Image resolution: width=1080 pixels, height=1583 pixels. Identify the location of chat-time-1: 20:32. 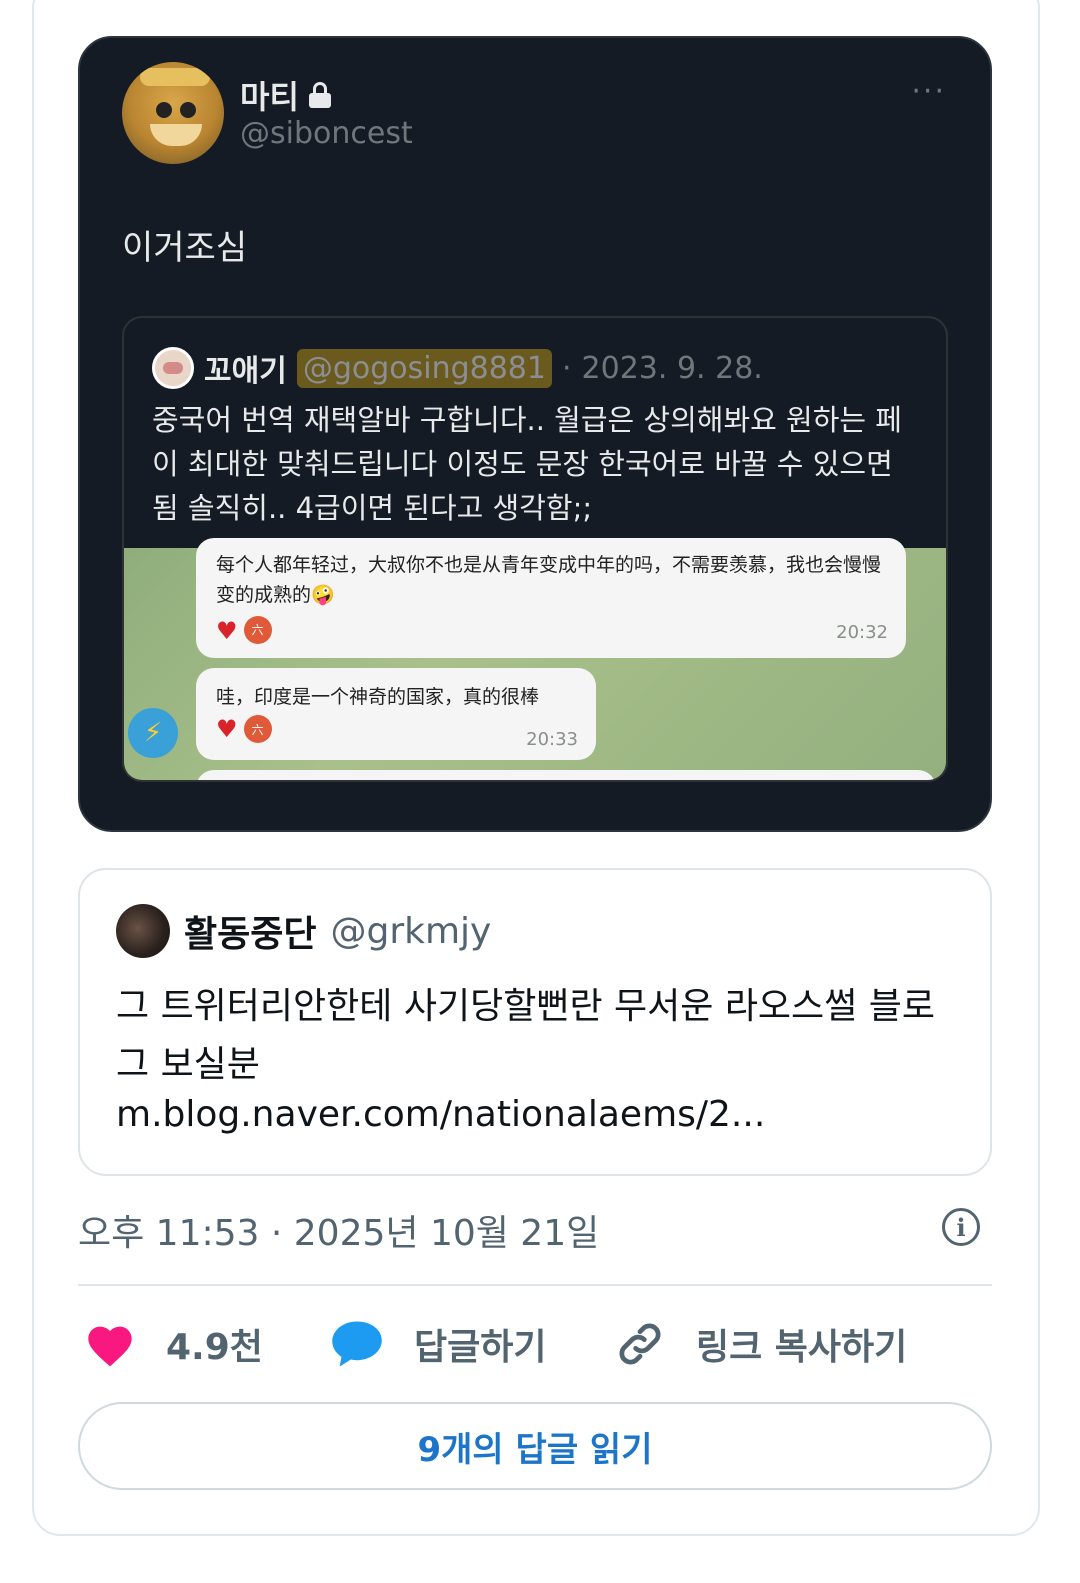
(862, 632).